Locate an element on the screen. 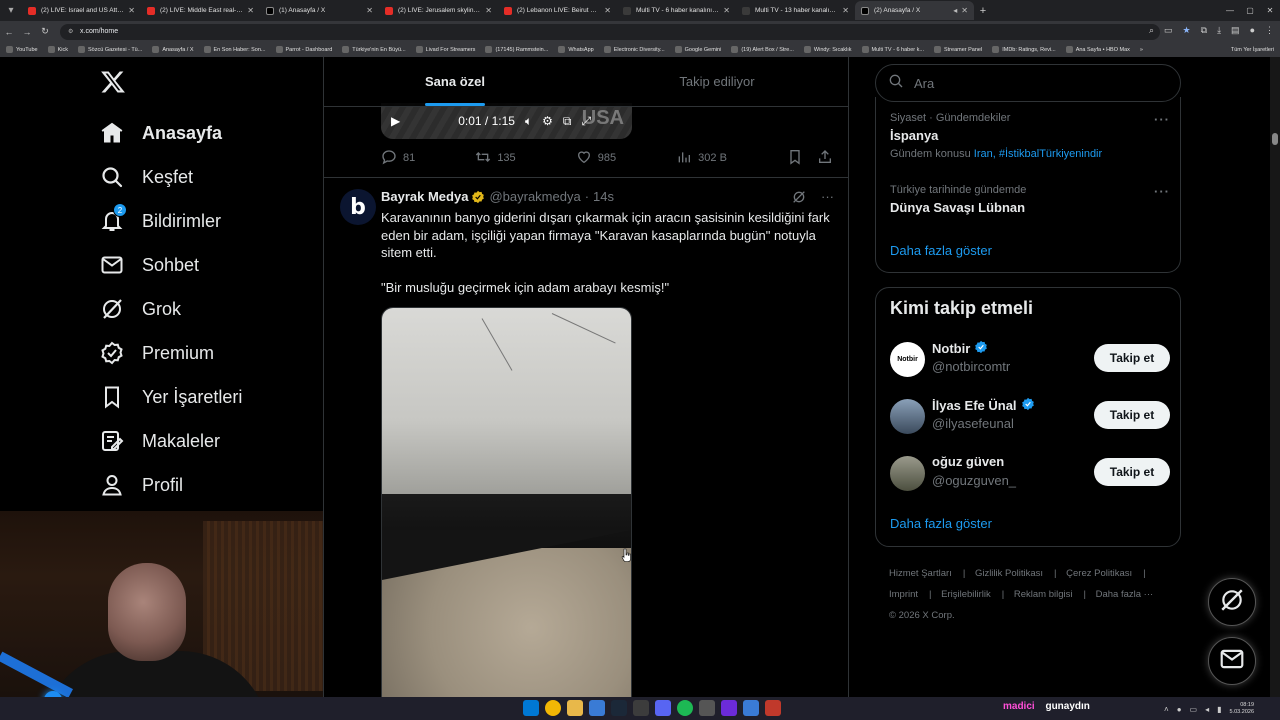 The image size is (1280, 720). volume-icon: ◂ is located at coordinates (1207, 709).